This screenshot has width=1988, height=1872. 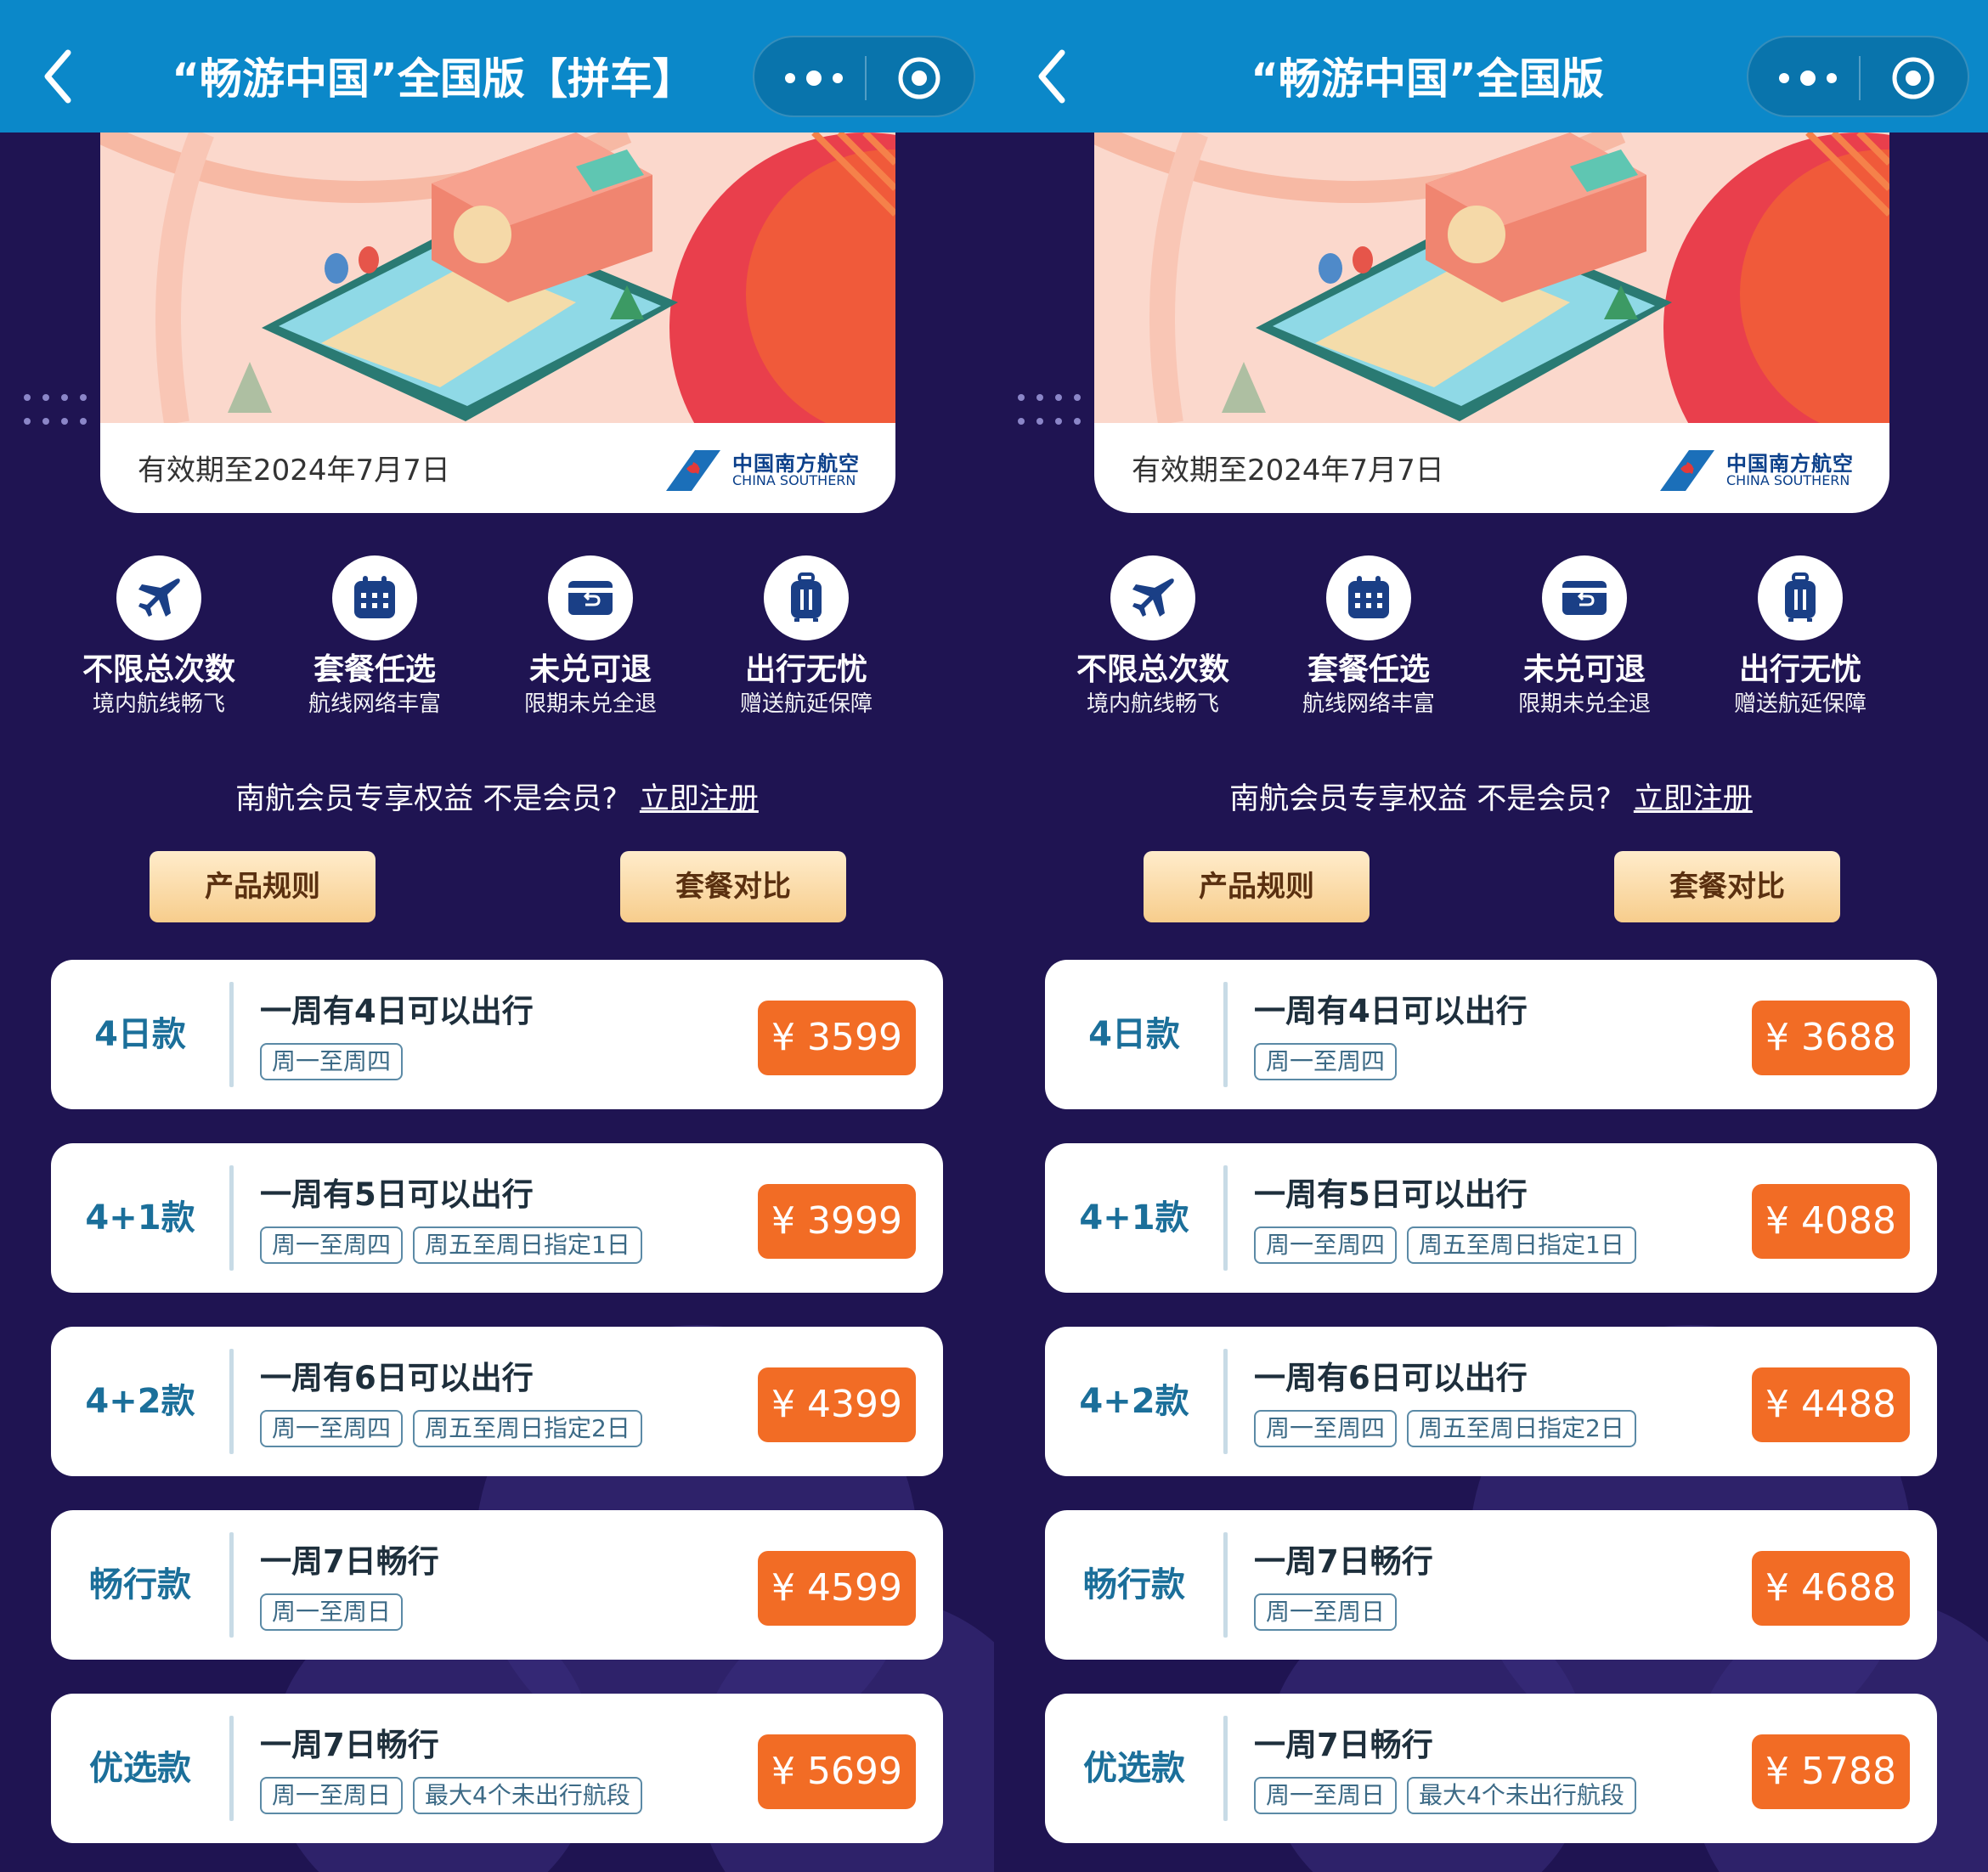 What do you see at coordinates (497, 1034) in the screenshot?
I see `product-card: 4日款 一周有4日可以出行 周一至周四 ¥ 3599` at bounding box center [497, 1034].